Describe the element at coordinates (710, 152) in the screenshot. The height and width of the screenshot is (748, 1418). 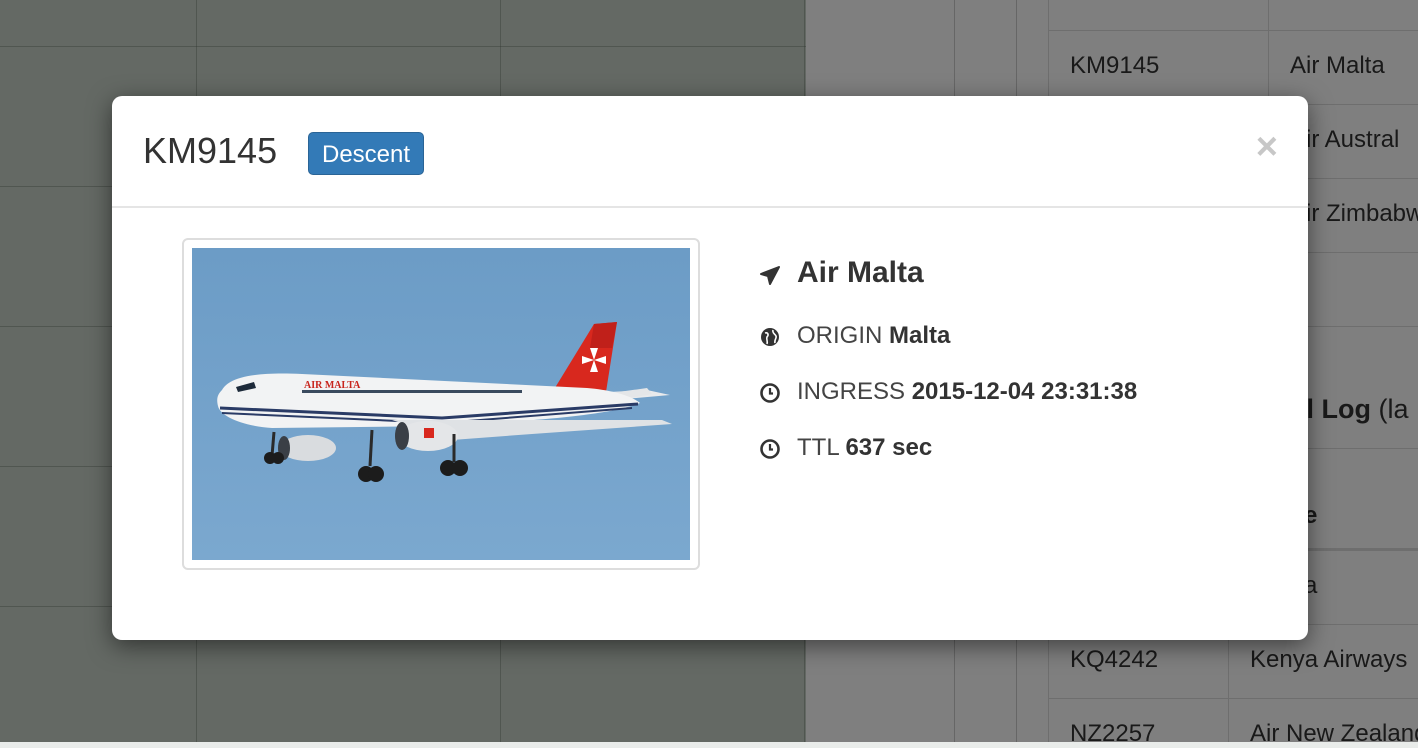
I see `modal-header: KM9145 Descent ×` at that location.